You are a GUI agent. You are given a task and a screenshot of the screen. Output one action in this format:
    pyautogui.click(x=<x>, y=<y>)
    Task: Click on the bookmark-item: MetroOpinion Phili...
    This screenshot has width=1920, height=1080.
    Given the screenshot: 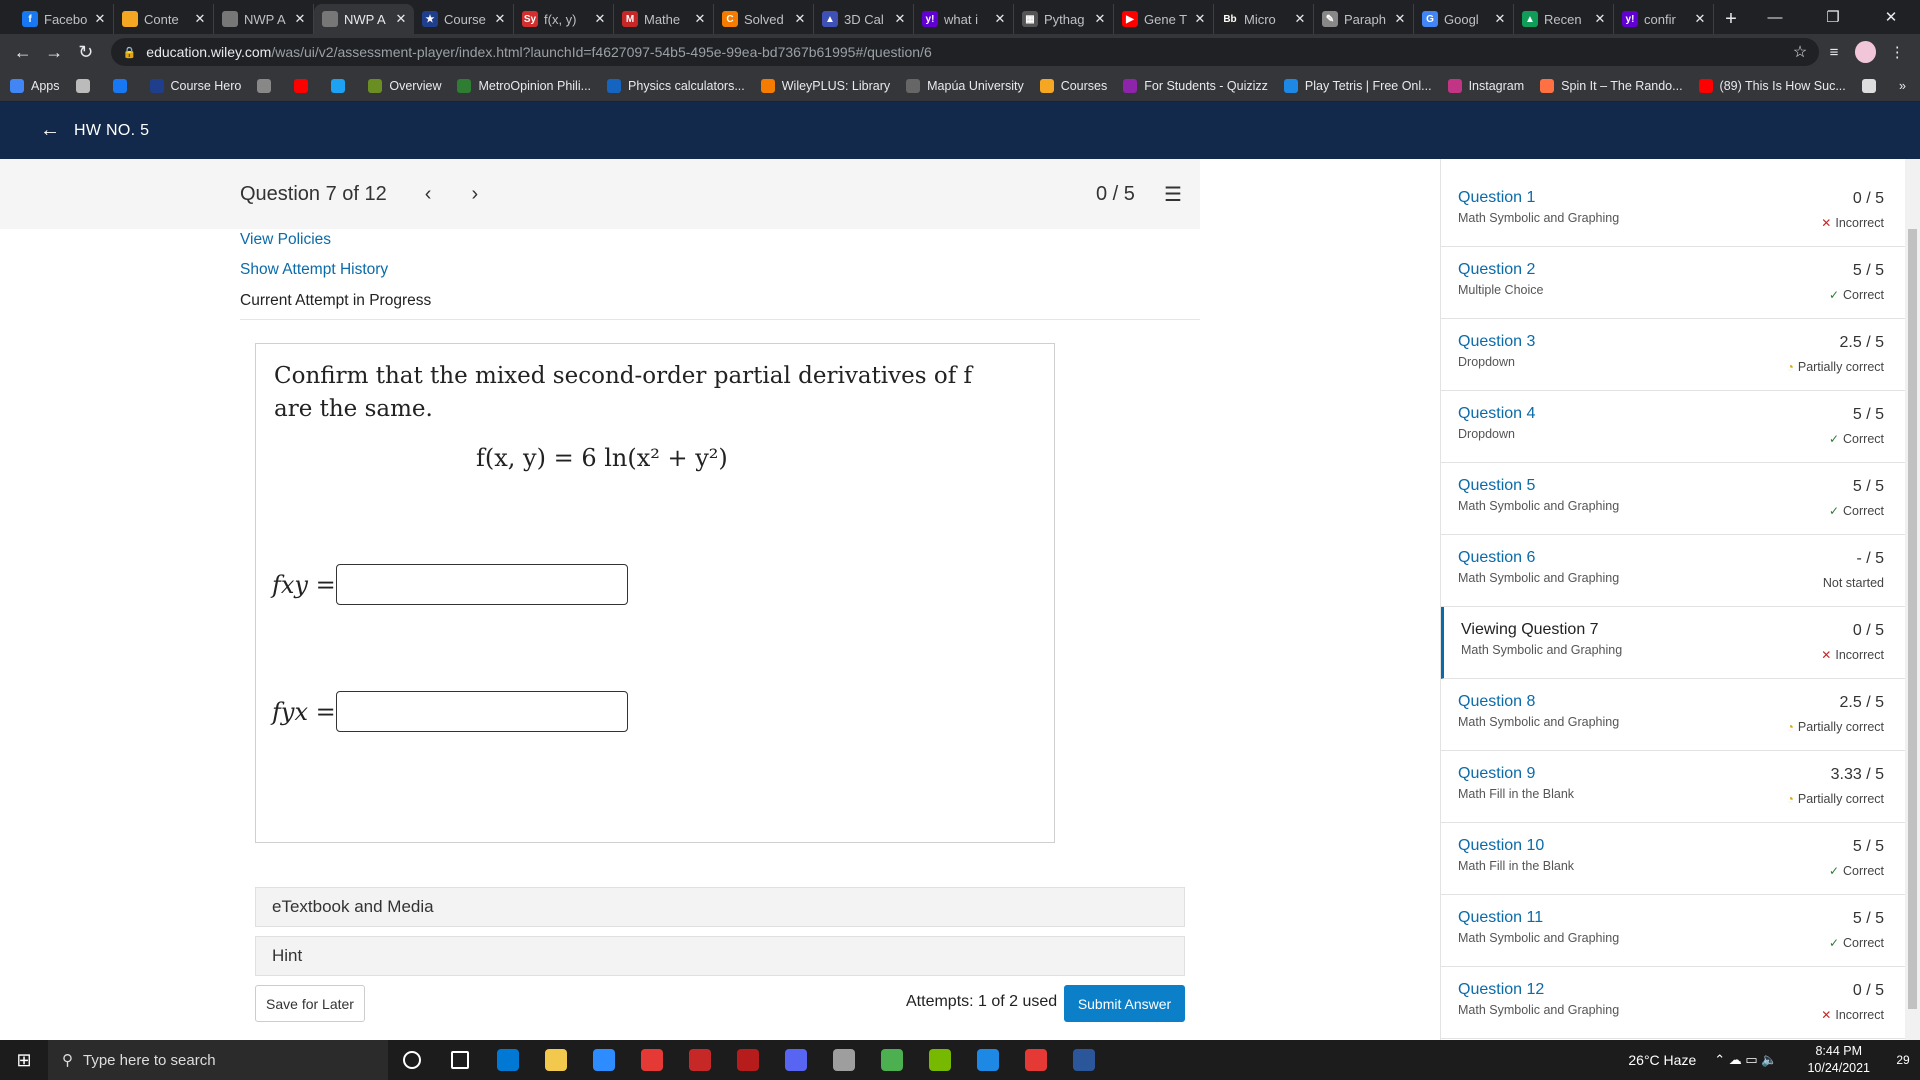 What is the action you would take?
    pyautogui.click(x=524, y=85)
    